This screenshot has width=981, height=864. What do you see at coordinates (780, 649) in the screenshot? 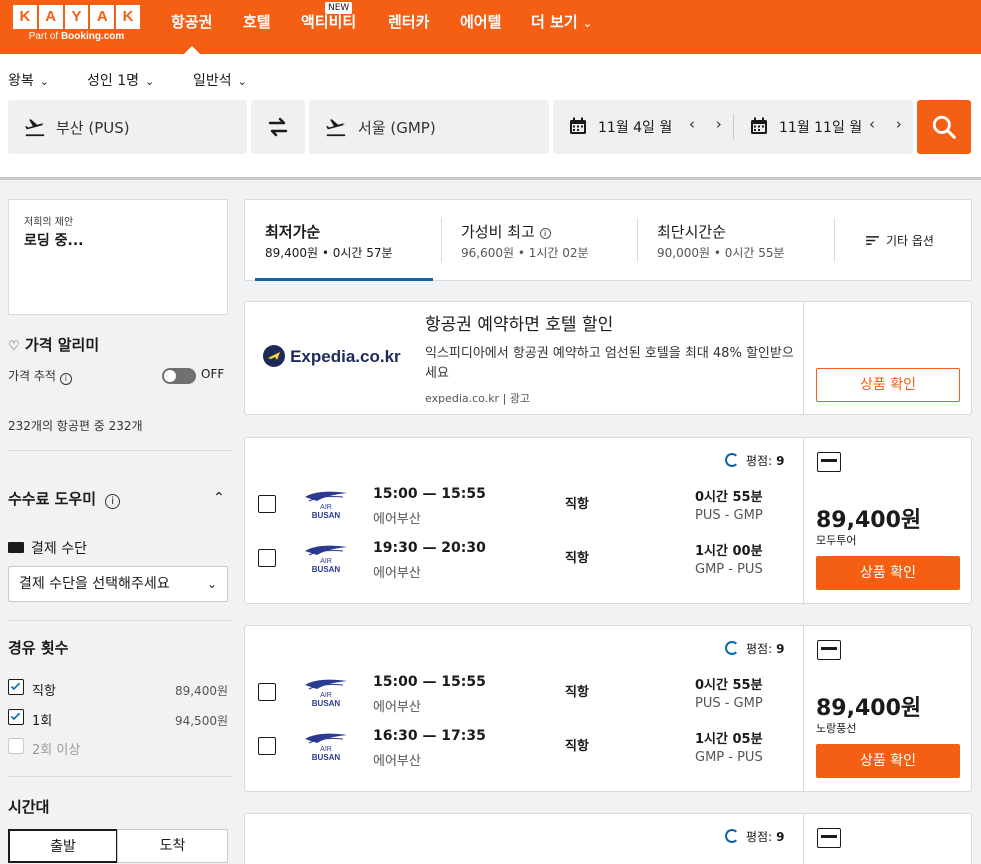
I see `rating-value: 9` at bounding box center [780, 649].